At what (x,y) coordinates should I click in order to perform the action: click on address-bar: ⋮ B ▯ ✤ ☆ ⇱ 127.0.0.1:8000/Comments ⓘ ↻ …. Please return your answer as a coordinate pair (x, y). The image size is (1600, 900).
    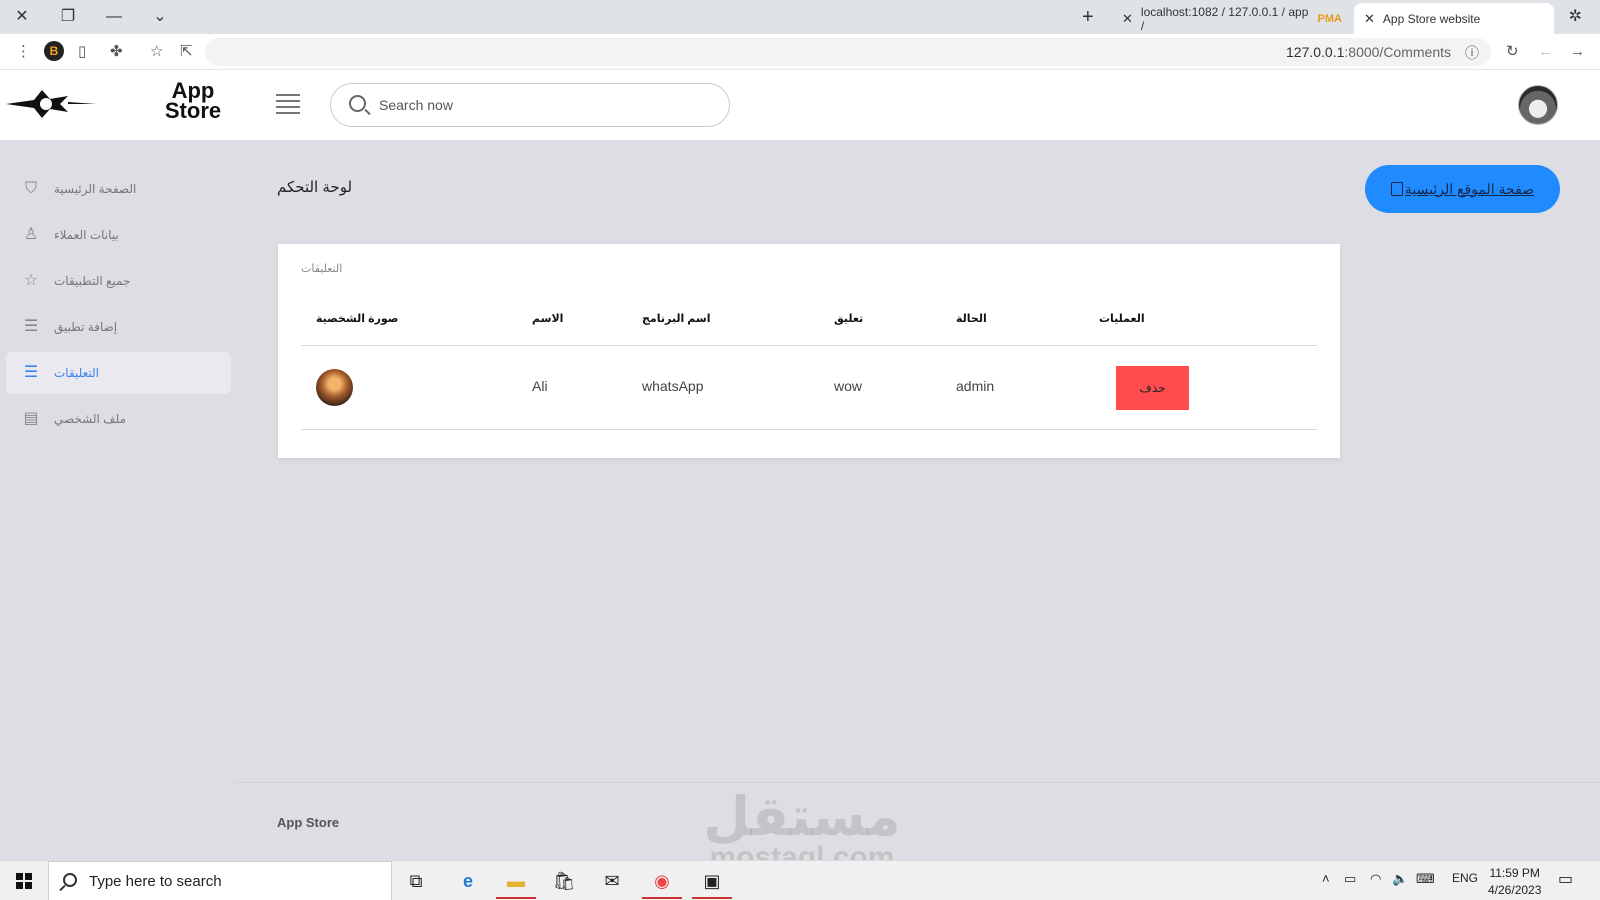
    Looking at the image, I should click on (800, 52).